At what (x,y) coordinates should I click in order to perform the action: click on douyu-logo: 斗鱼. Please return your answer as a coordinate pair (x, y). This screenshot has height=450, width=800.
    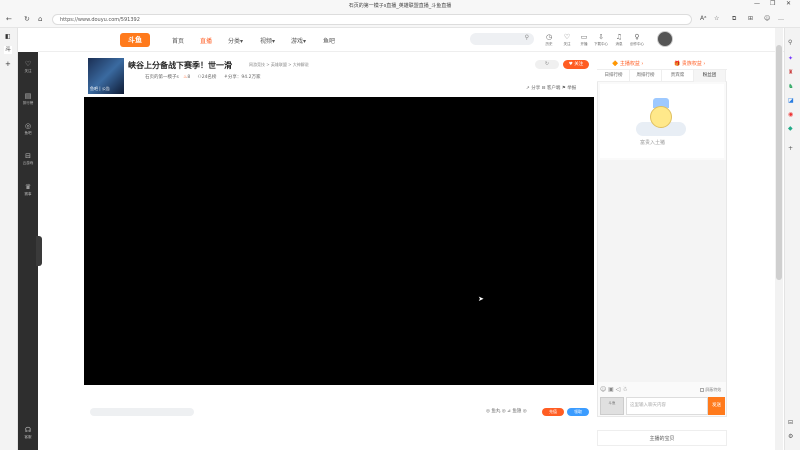
    Looking at the image, I should click on (135, 40).